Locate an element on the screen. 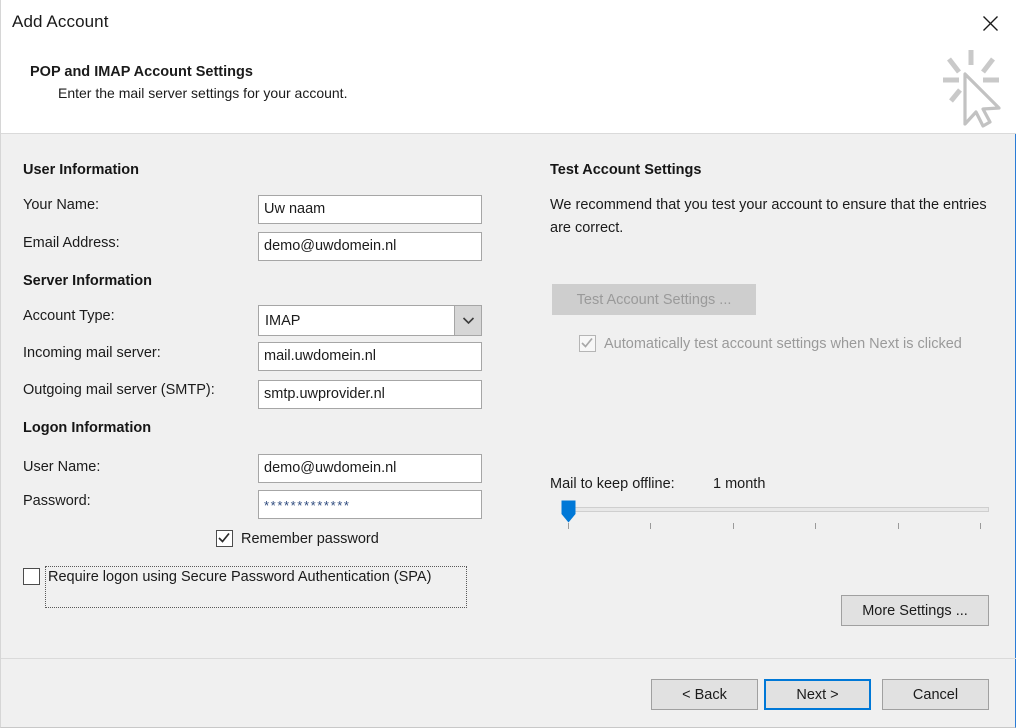 Image resolution: width=1016 pixels, height=728 pixels. remember-password-label: Remember password is located at coordinates (310, 539).